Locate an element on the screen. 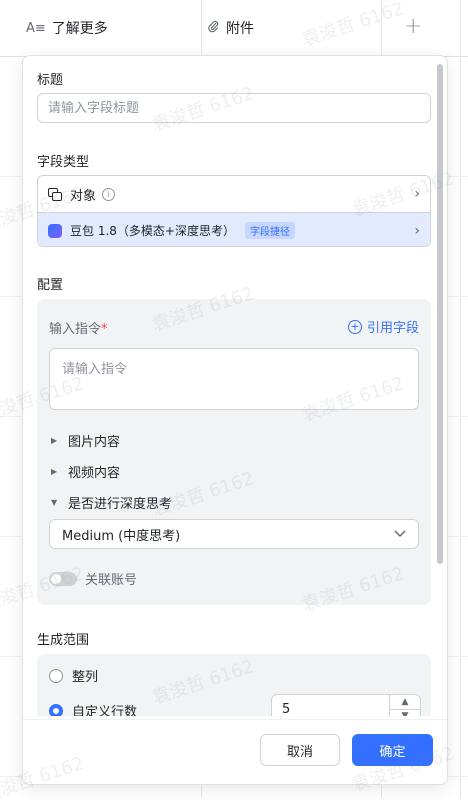 This screenshot has width=468, height=807. column-header-learn-more: A≡ 了解更多 is located at coordinates (67, 28).